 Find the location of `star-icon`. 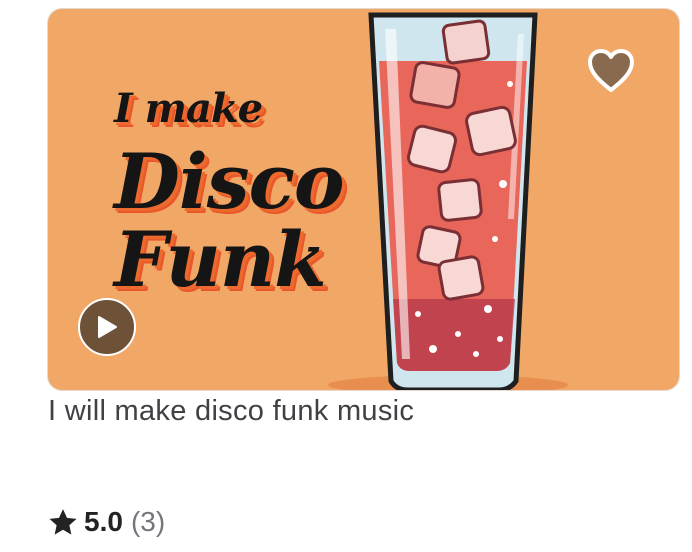

star-icon is located at coordinates (63, 522).